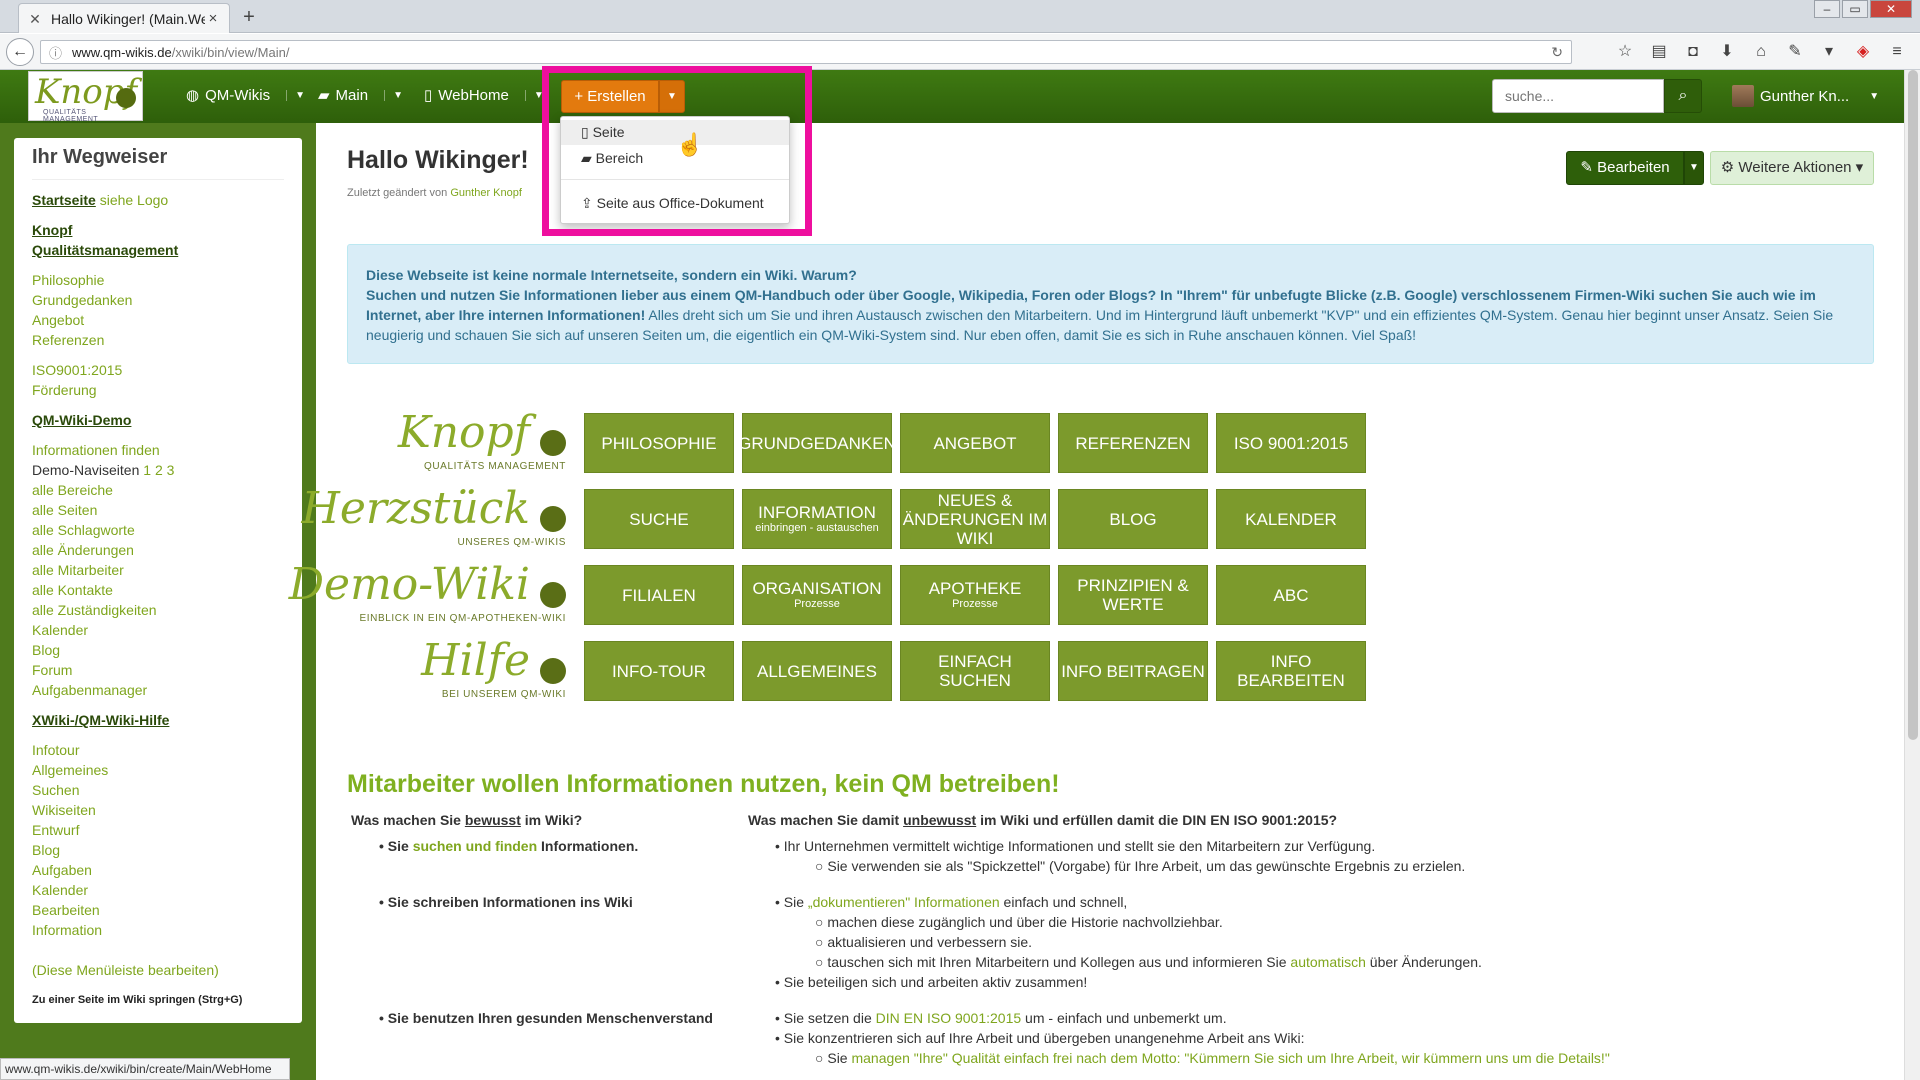 The width and height of the screenshot is (1920, 1080). Describe the element at coordinates (1291, 519) in the screenshot. I see `tile-kalender: Kalender` at that location.